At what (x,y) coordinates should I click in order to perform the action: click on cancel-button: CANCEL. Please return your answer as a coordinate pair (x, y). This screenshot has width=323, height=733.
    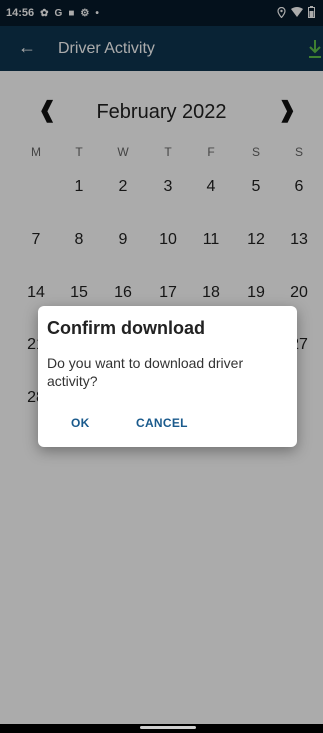
    Looking at the image, I should click on (162, 423).